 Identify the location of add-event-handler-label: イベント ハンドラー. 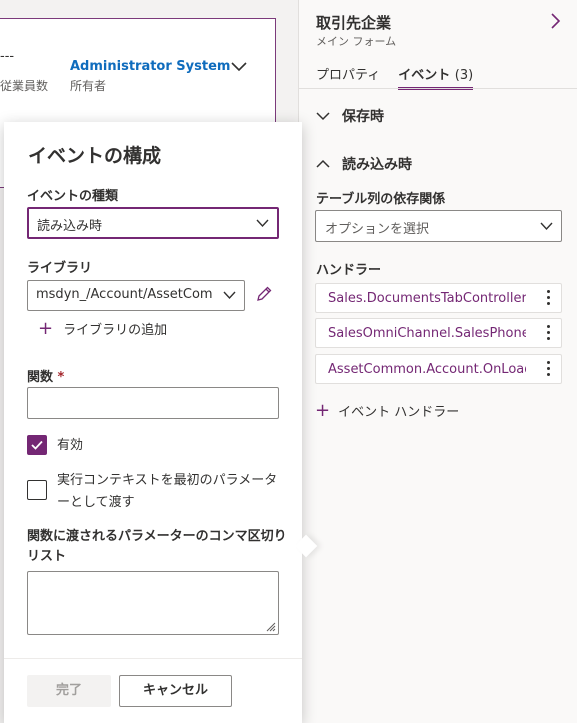
(399, 412).